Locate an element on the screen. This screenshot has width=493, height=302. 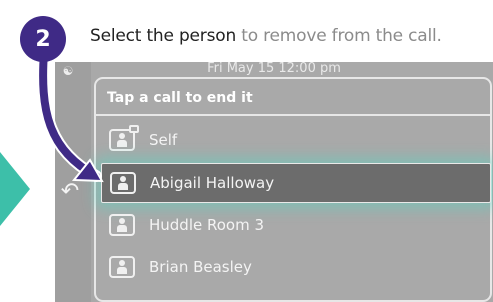
side-pointer-triangle is located at coordinates (15, 189).